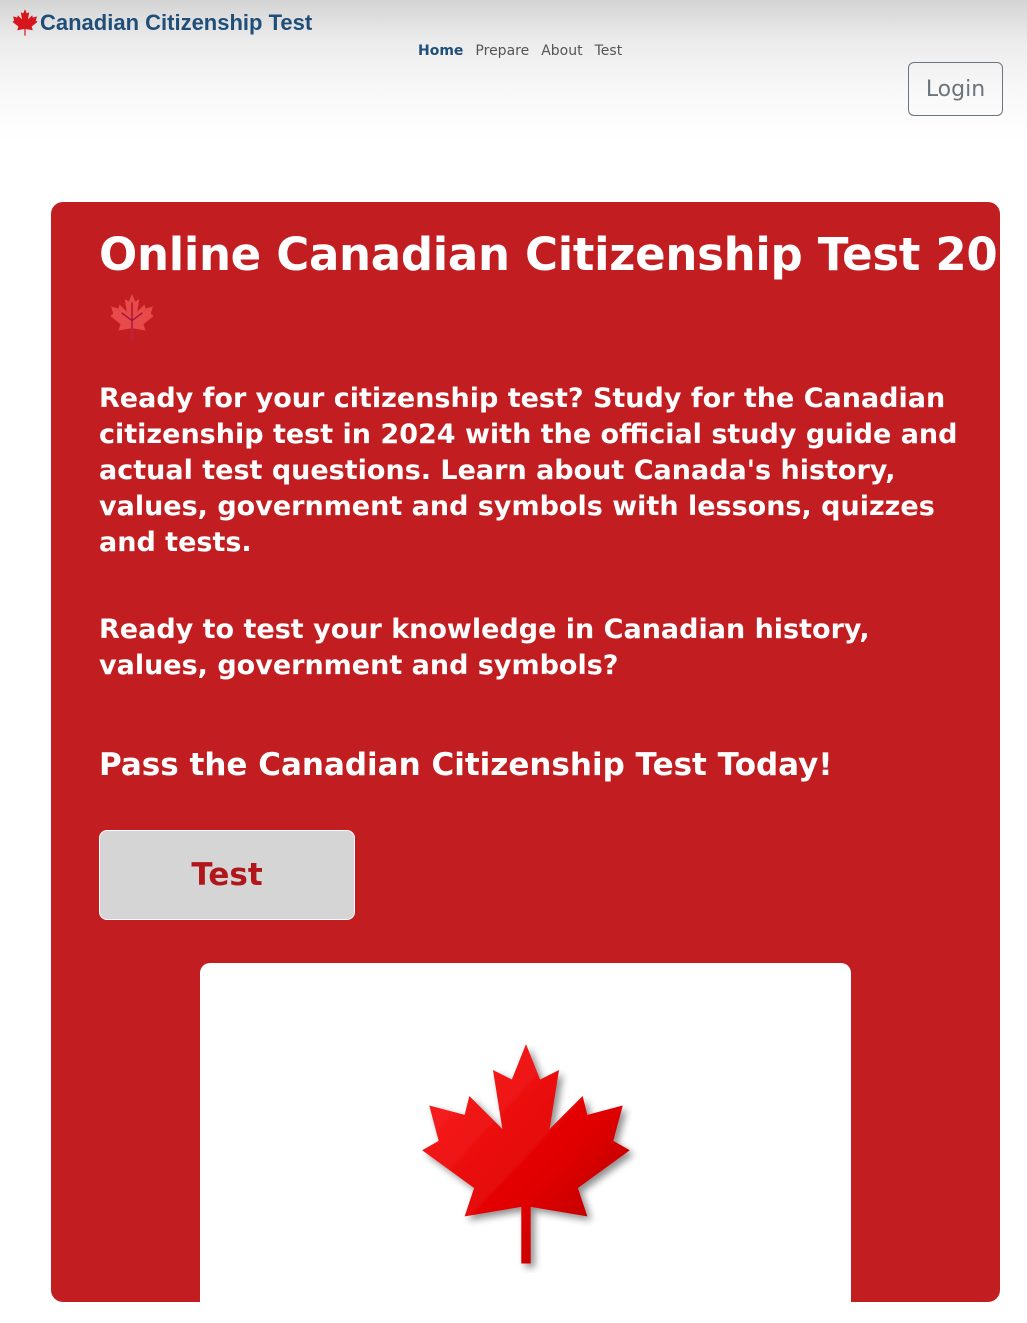 Image resolution: width=1027 pixels, height=1323 pixels. I want to click on brand-link: Canadian Citizenship Test, so click(161, 23).